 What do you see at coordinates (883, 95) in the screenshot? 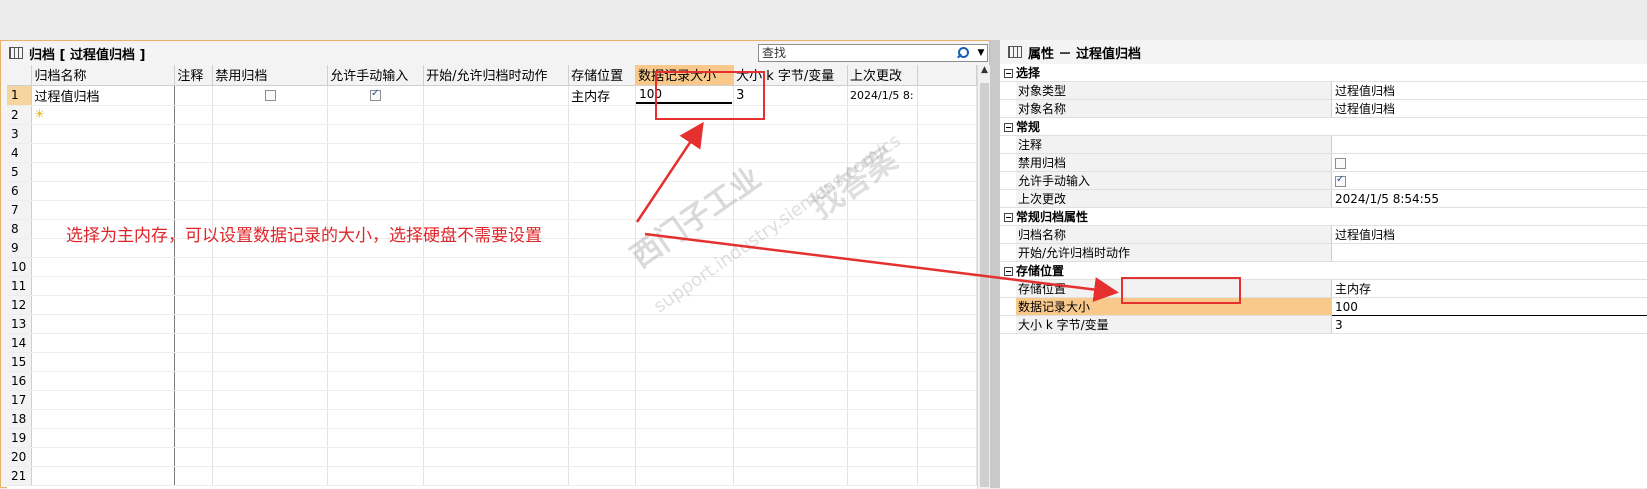
I see `cell-last-change: 2024/1/5 8:` at bounding box center [883, 95].